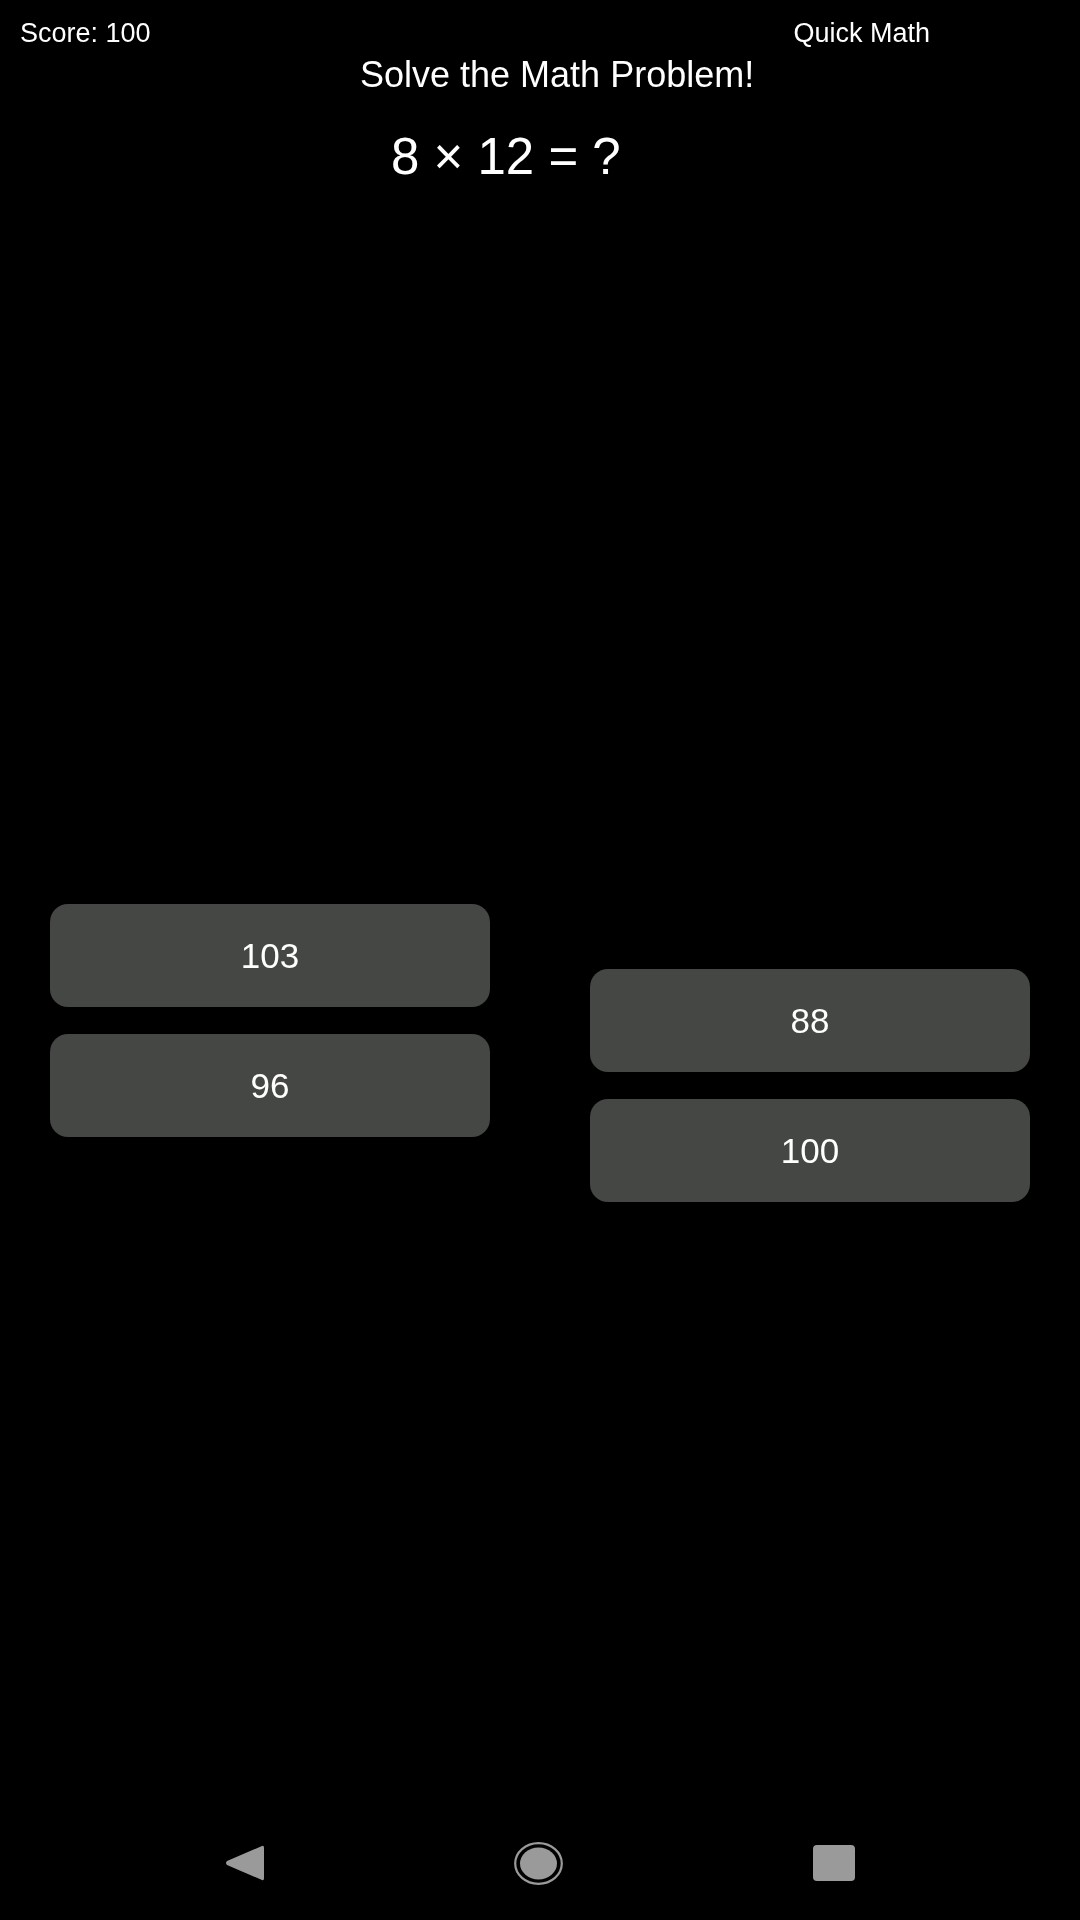  I want to click on answer-button: 103, so click(270, 955).